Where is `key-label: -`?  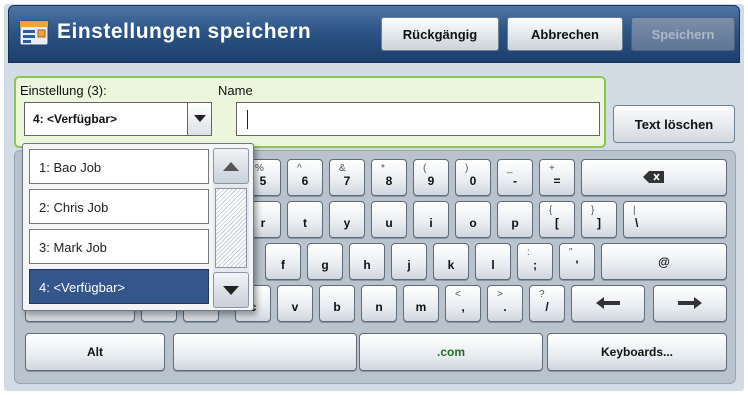
key-label: - is located at coordinates (515, 181).